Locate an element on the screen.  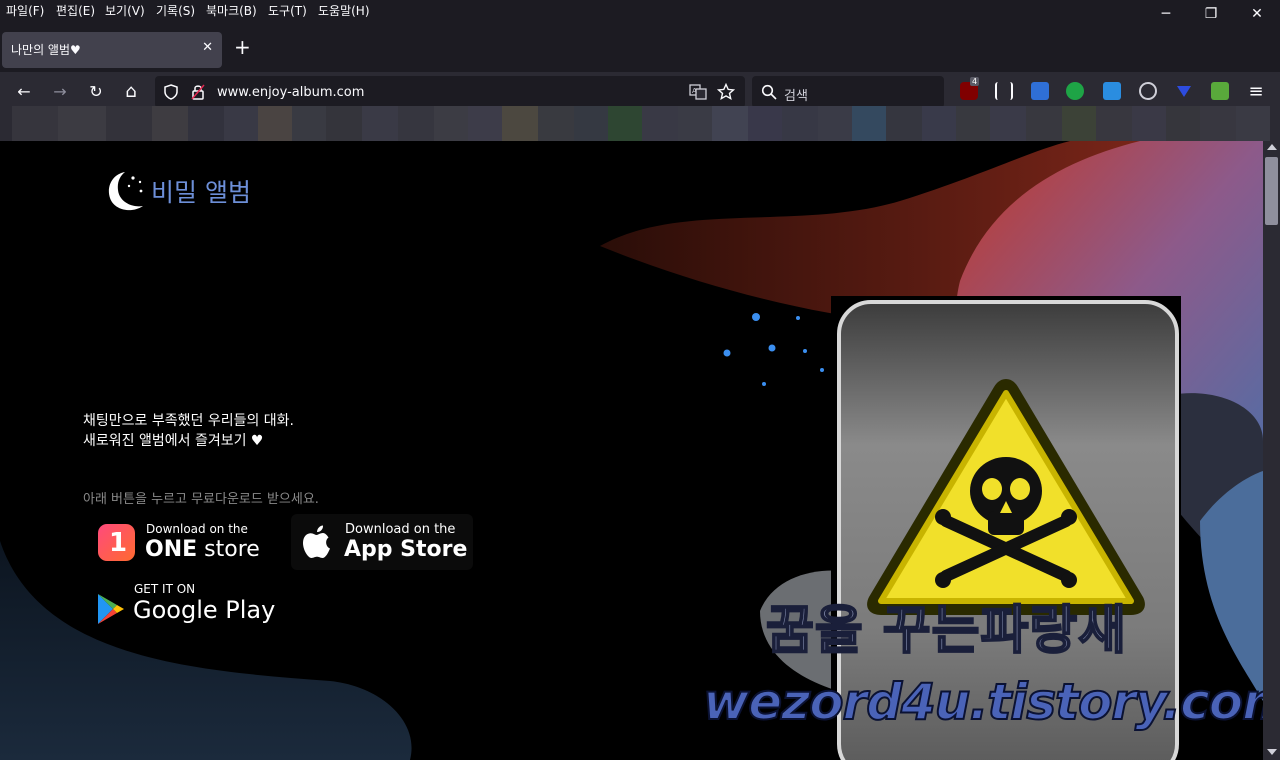
tab-title: 나만의 앨범♥ is located at coordinates (46, 50).